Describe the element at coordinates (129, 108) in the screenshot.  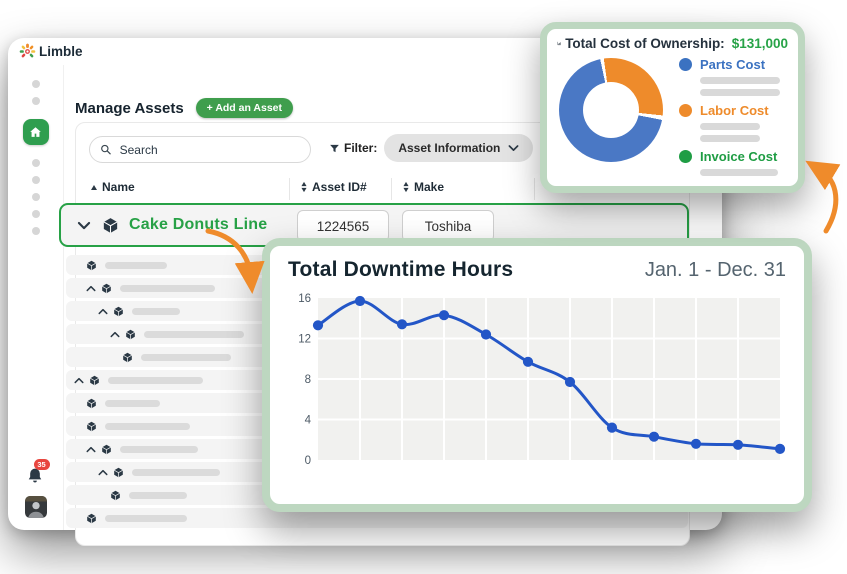
I see `page-title: Manage Assets` at that location.